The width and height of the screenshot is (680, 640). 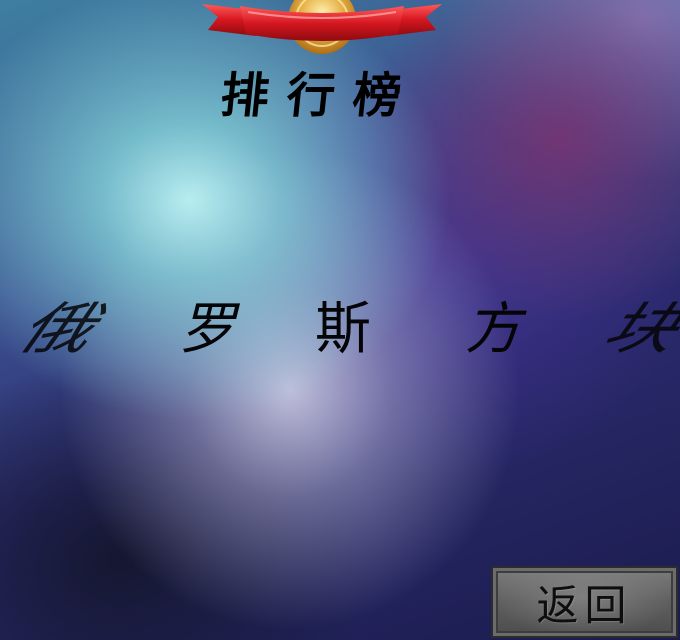 What do you see at coordinates (343, 329) in the screenshot?
I see `game-name-char: 斯` at bounding box center [343, 329].